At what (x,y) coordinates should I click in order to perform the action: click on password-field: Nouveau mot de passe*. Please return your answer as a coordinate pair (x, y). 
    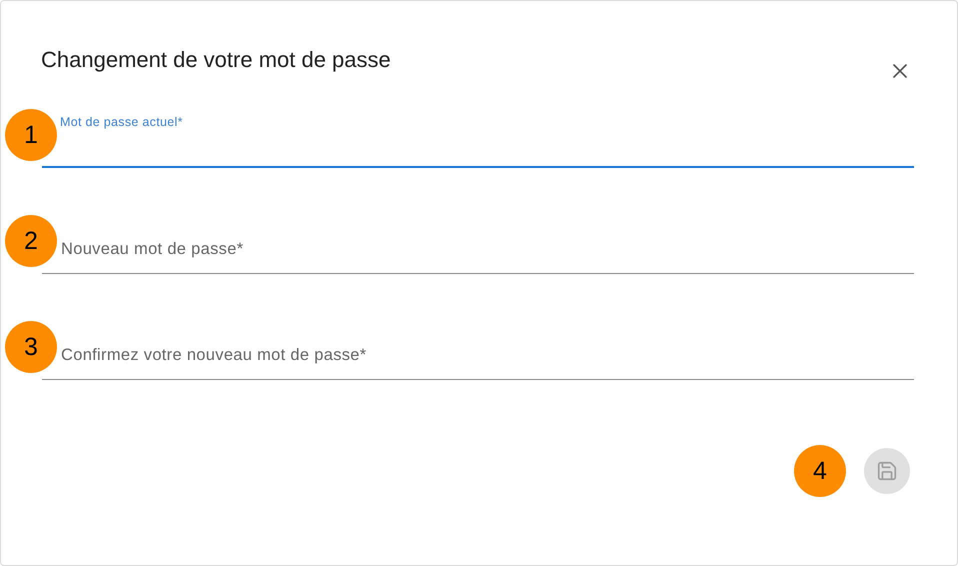
    Looking at the image, I should click on (478, 245).